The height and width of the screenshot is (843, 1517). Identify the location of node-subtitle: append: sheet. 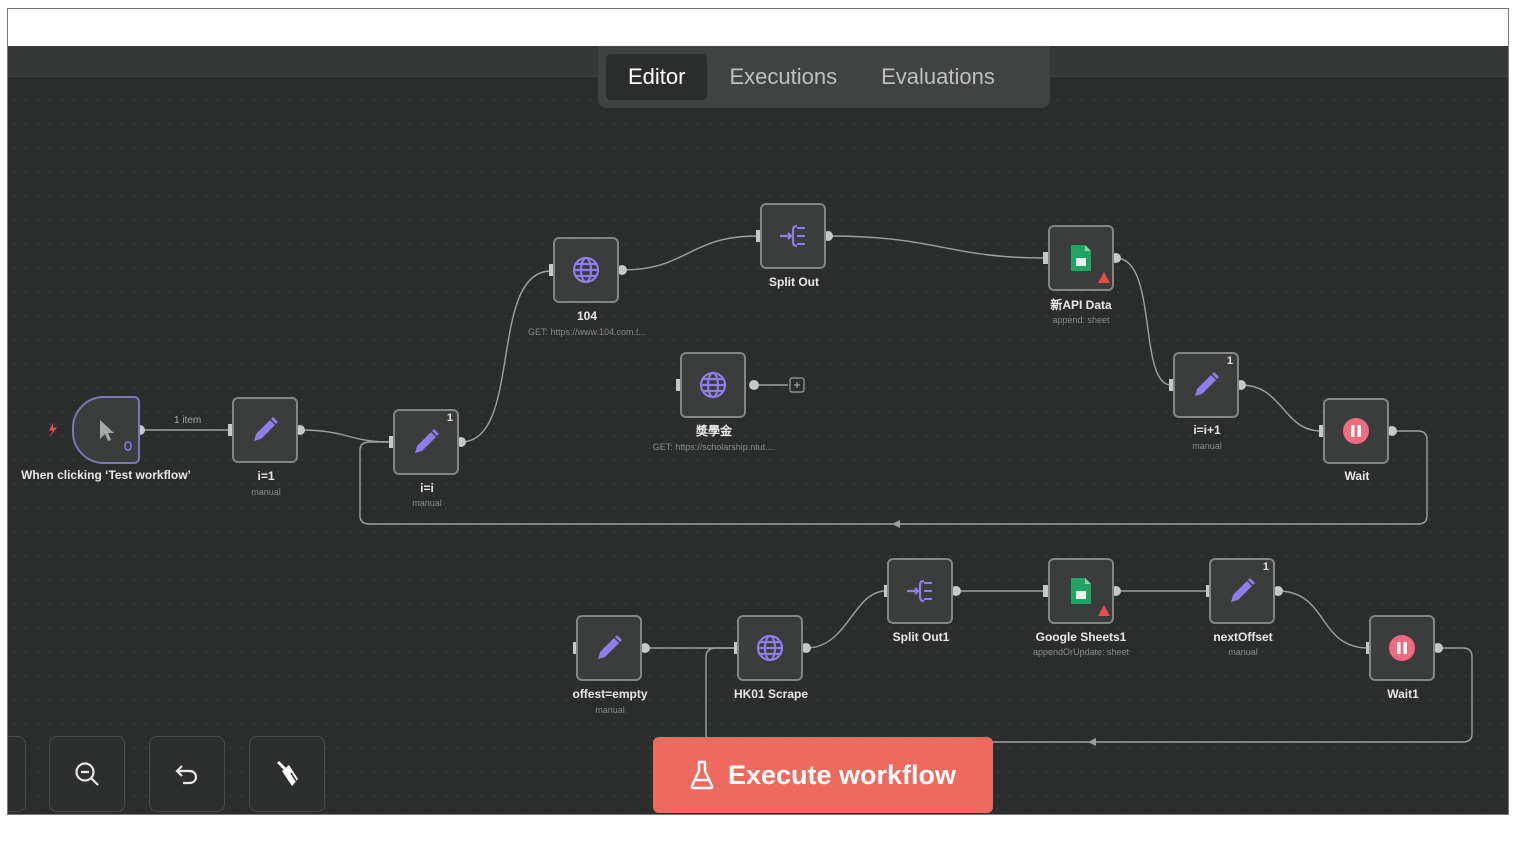
(1081, 320).